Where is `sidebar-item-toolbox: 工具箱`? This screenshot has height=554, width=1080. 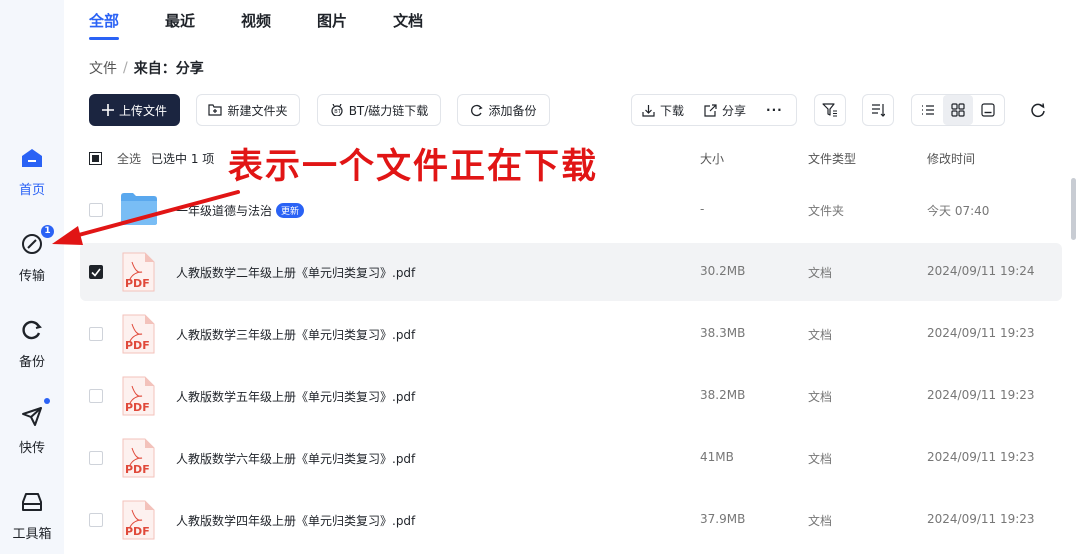
sidebar-item-toolbox: 工具箱 is located at coordinates (32, 522).